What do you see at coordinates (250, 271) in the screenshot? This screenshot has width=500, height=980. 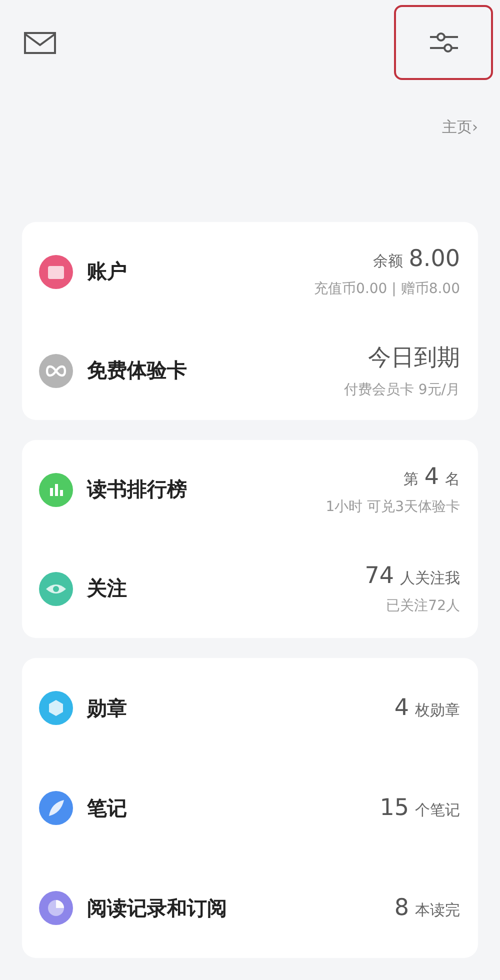 I see `menu-item: 账户 余额 8.00 充值币0.00 | 赠币8.00` at bounding box center [250, 271].